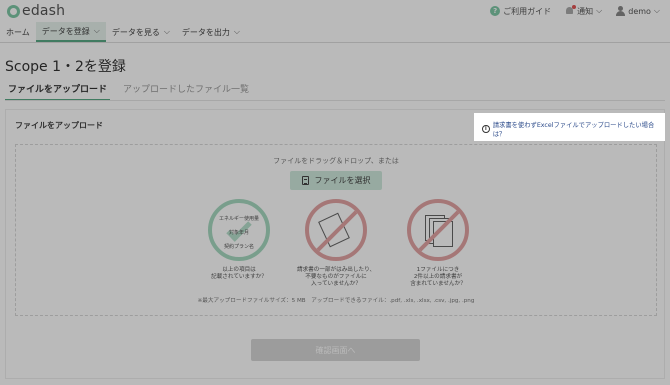 The width and height of the screenshot is (670, 385). I want to click on tip-multiple-invoices: 1ファイルにつき 2件以上の請求書が 含まれていませんか？, so click(438, 243).